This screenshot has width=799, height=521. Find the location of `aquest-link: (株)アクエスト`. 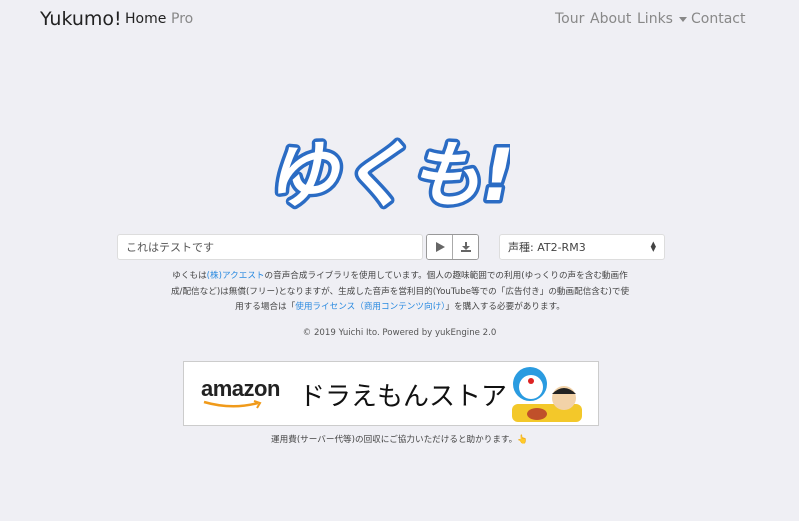

aquest-link: (株)アクエスト is located at coordinates (236, 276).